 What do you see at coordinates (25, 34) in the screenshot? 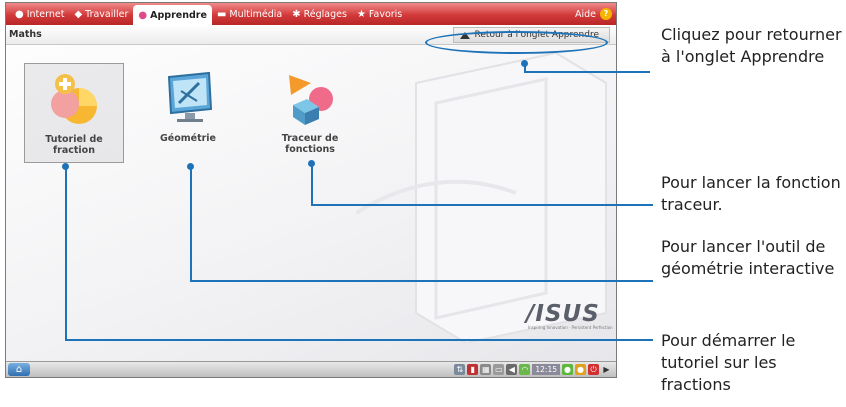
I see `section-title: Maths` at bounding box center [25, 34].